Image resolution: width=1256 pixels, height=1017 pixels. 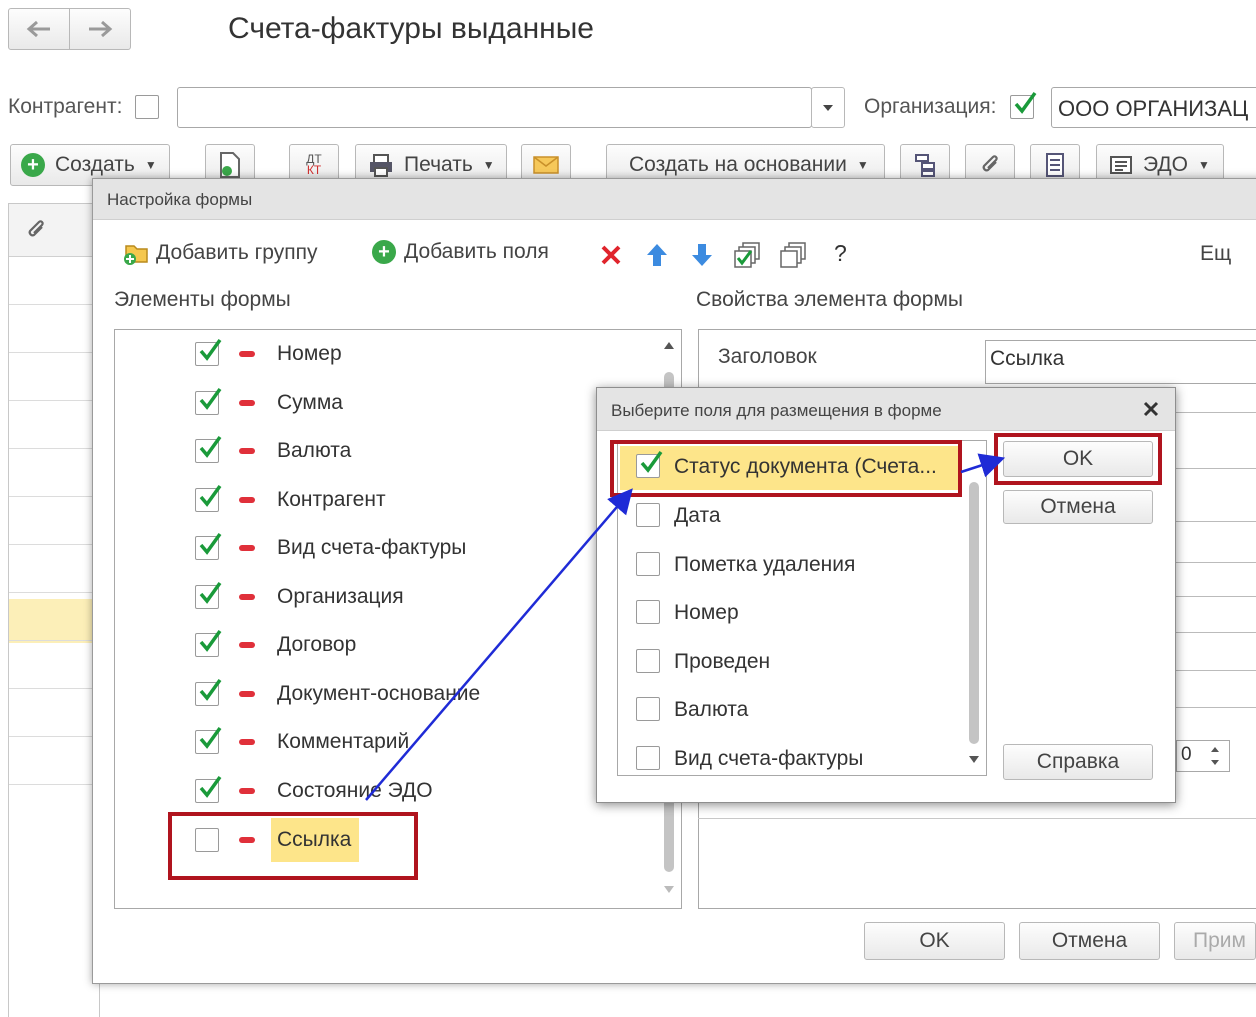 I want to click on fields-dialog-title: Выберите поля для размещения в форме, so click(x=776, y=410).